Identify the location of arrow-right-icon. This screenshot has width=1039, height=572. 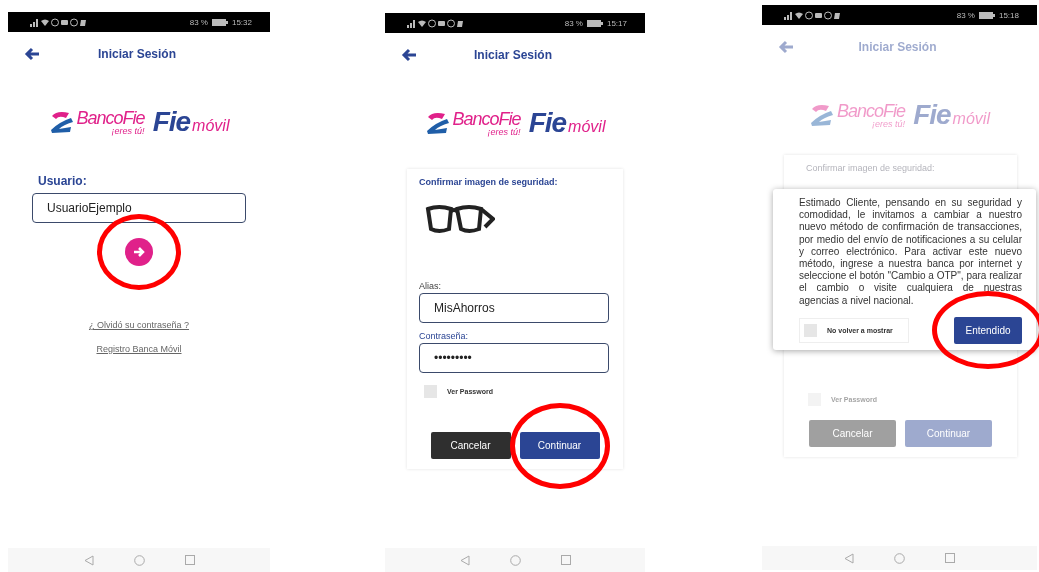
(139, 252).